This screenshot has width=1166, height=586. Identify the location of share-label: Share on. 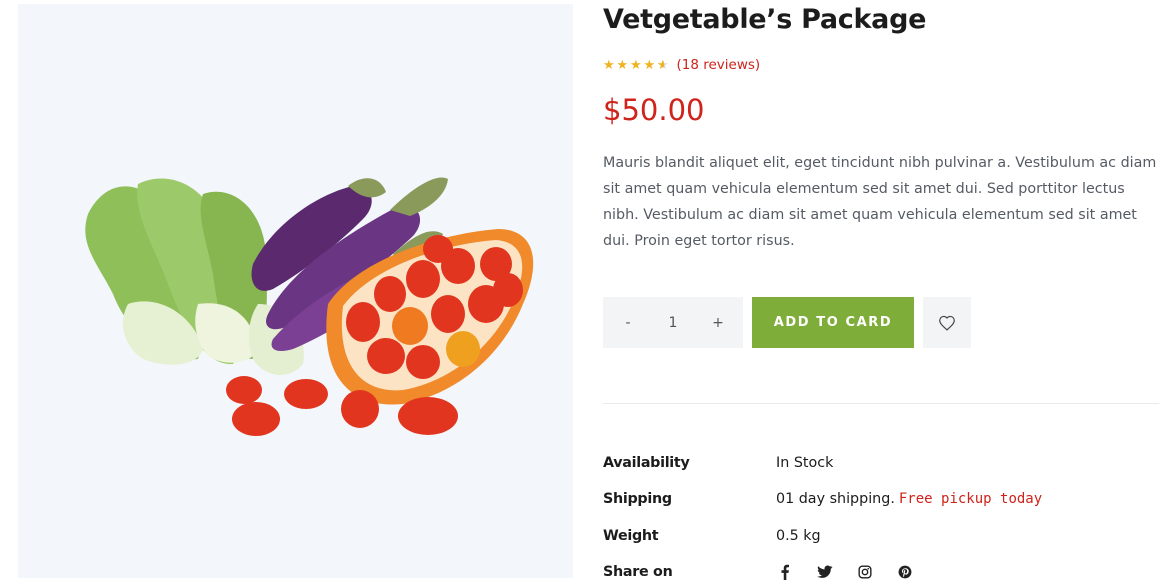
(638, 572).